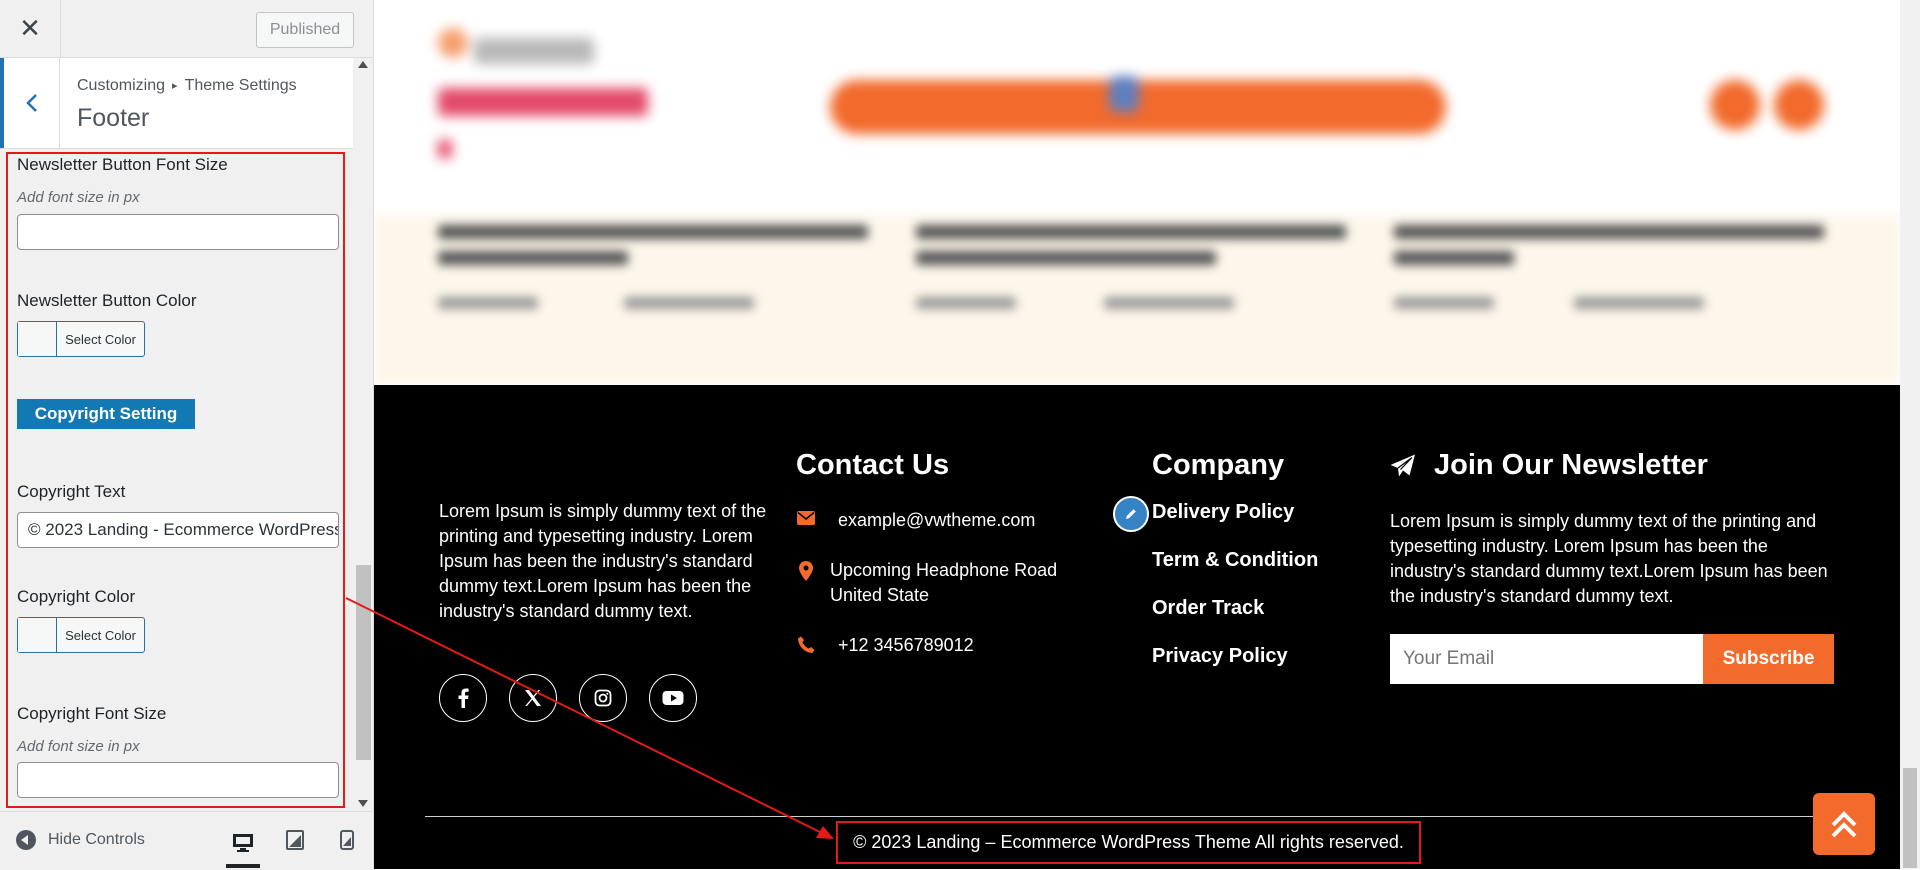 The width and height of the screenshot is (1920, 870). I want to click on tablet-icon, so click(295, 840).